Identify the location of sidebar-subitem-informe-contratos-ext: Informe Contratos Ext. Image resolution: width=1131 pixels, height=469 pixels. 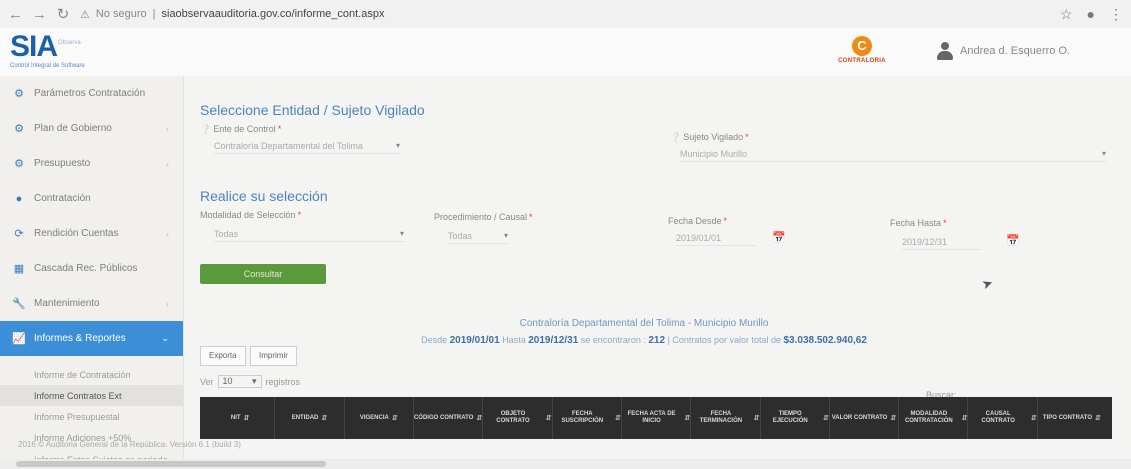
(91, 395).